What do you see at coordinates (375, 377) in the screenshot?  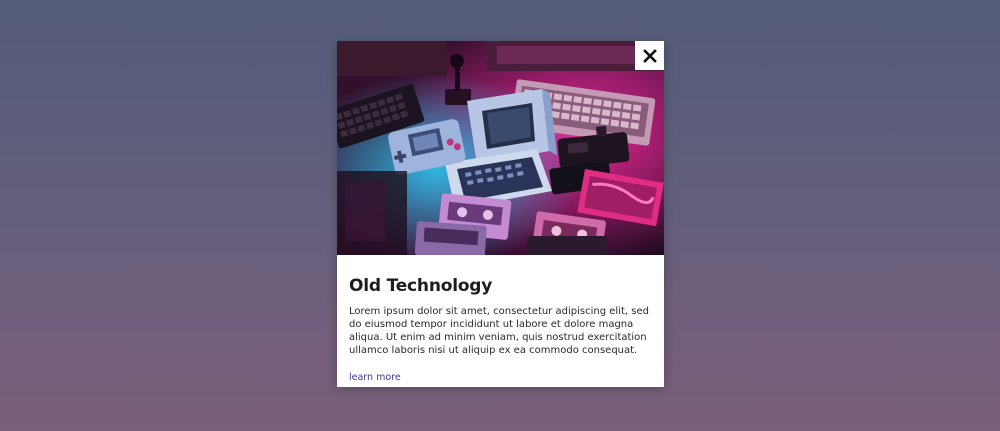 I see `learn-more-link: learn more` at bounding box center [375, 377].